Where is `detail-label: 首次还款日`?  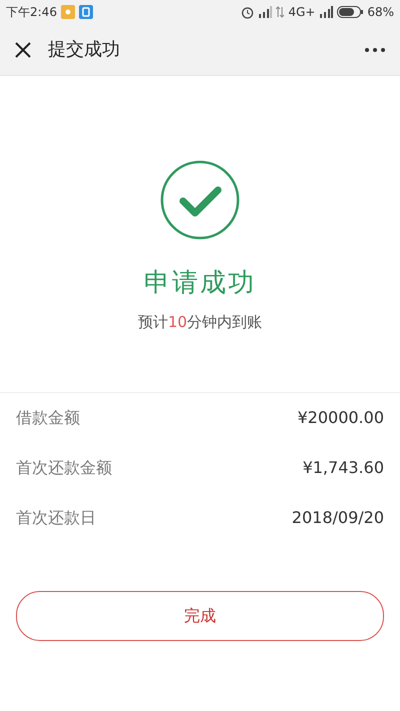 detail-label: 首次还款日 is located at coordinates (56, 517).